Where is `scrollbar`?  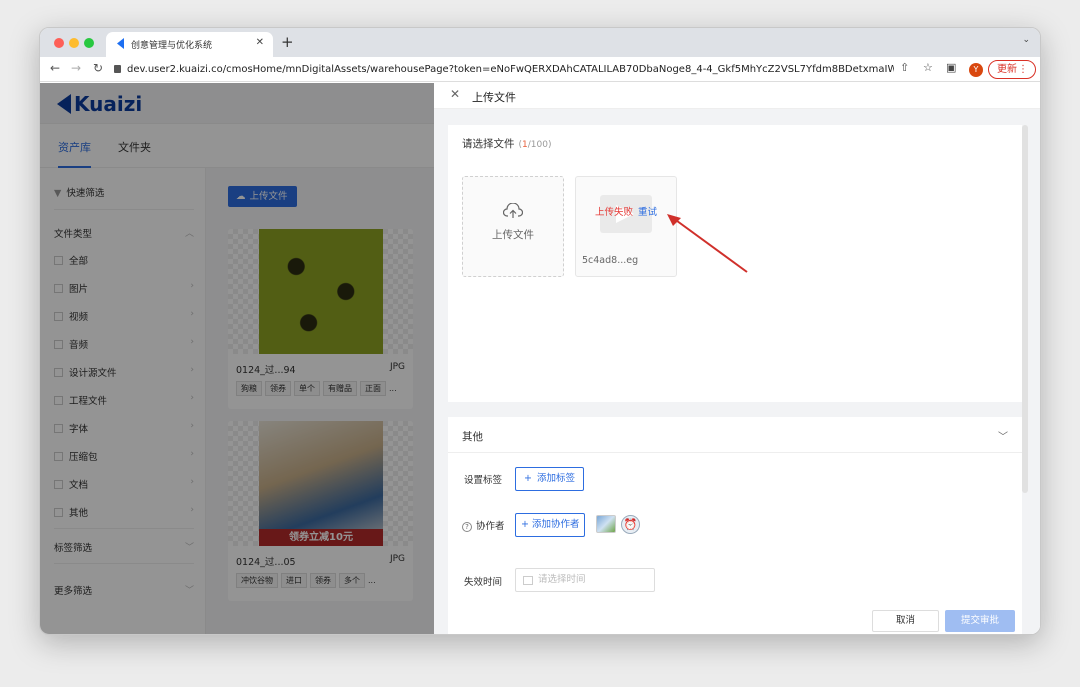 scrollbar is located at coordinates (1025, 309).